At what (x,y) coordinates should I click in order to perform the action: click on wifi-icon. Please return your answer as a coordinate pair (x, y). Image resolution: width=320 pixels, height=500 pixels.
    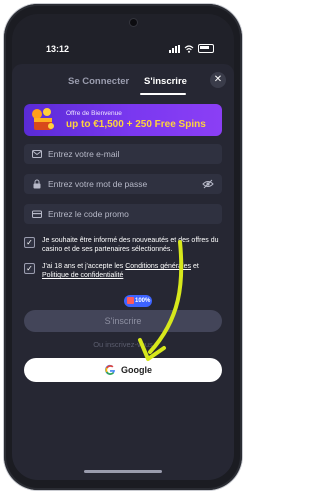
    Looking at the image, I should click on (189, 48).